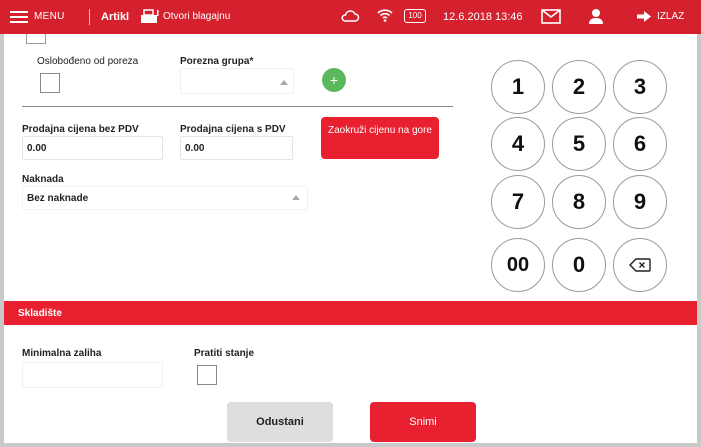  I want to click on exit-arrow-icon, so click(644, 18).